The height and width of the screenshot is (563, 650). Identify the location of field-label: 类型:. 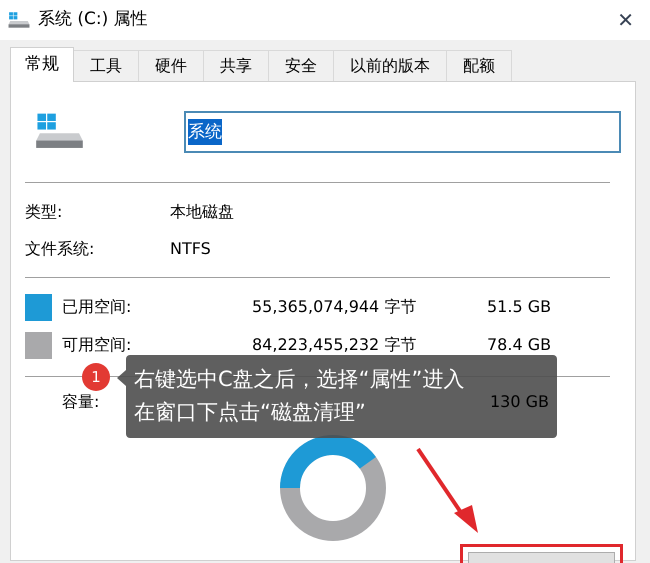
(44, 211).